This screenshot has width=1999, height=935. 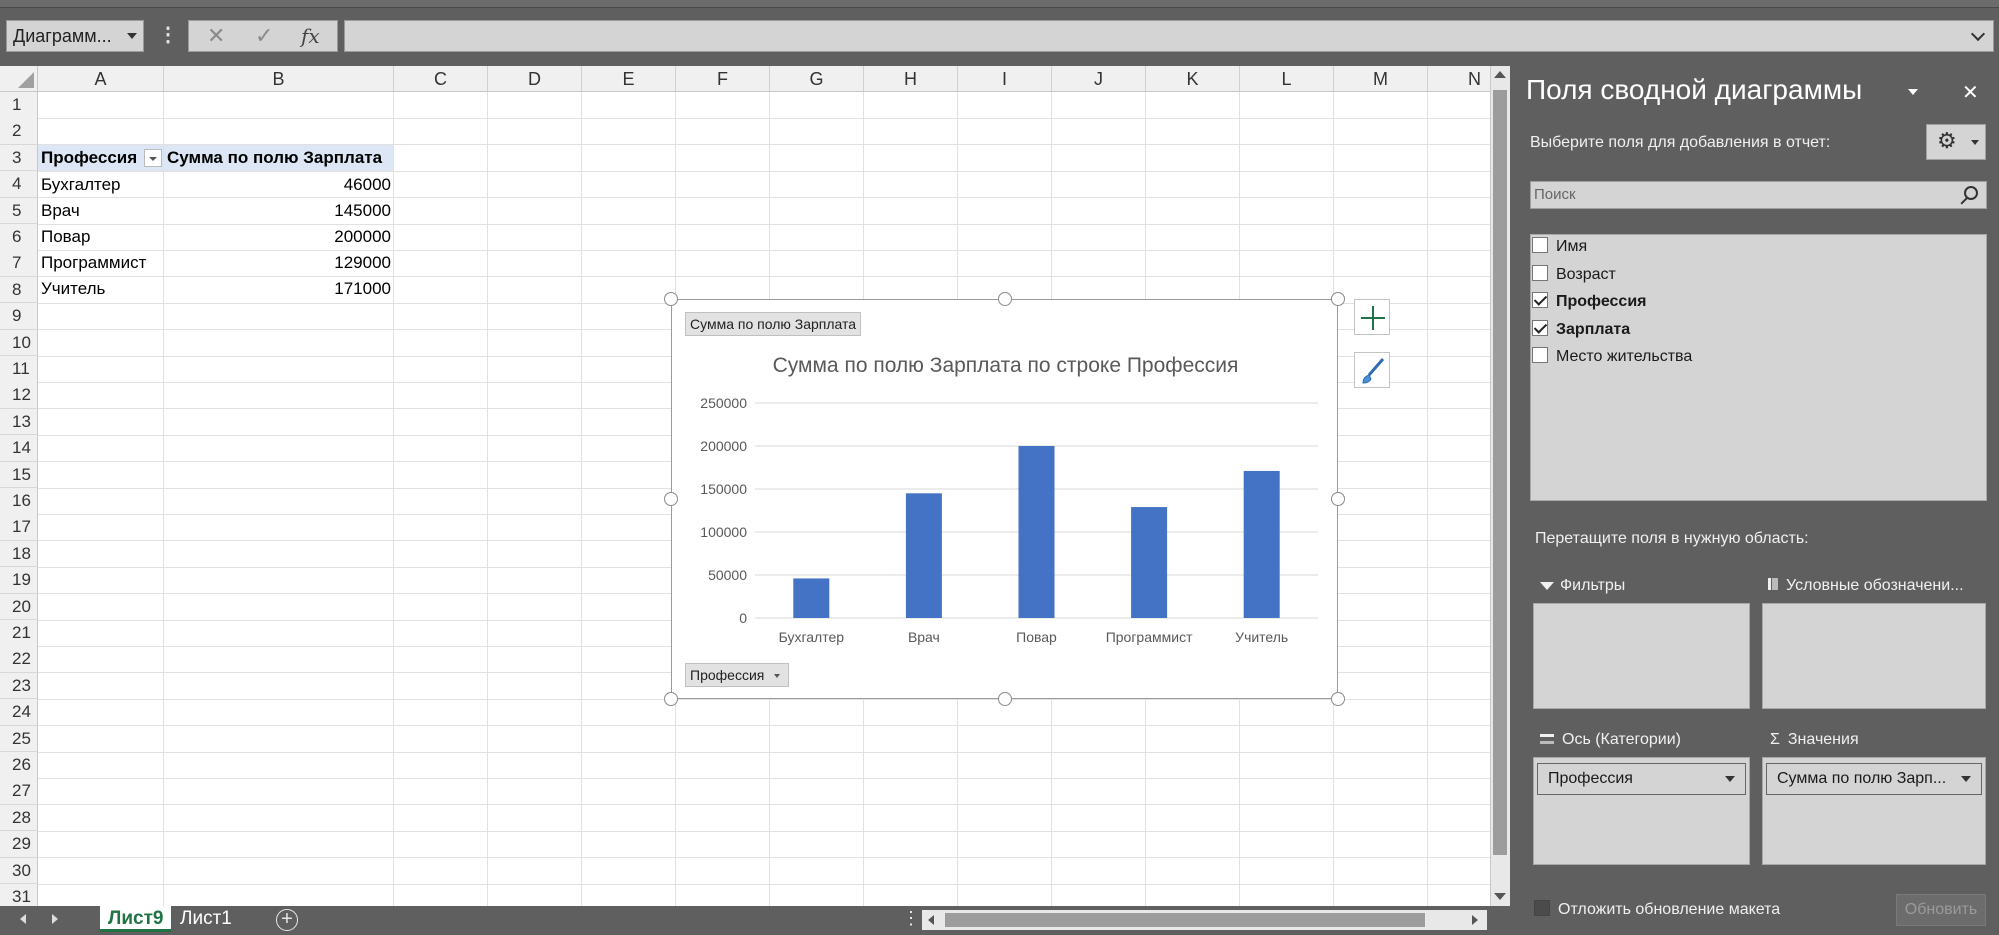 What do you see at coordinates (1542, 908) in the screenshot?
I see `defer-checkbox` at bounding box center [1542, 908].